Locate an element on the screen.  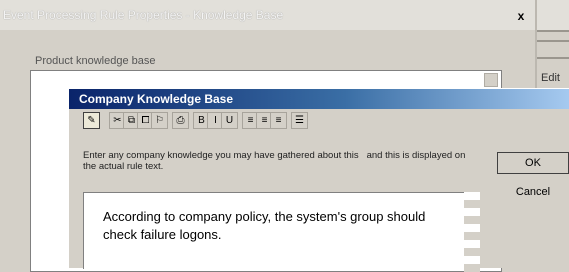
edit-button: Edit is located at coordinates (550, 78).